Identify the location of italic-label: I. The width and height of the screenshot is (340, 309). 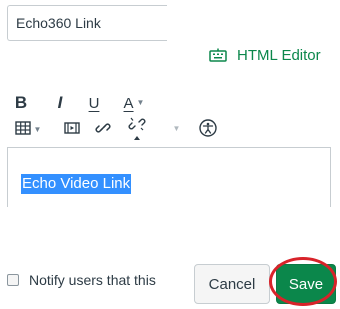
(60, 102).